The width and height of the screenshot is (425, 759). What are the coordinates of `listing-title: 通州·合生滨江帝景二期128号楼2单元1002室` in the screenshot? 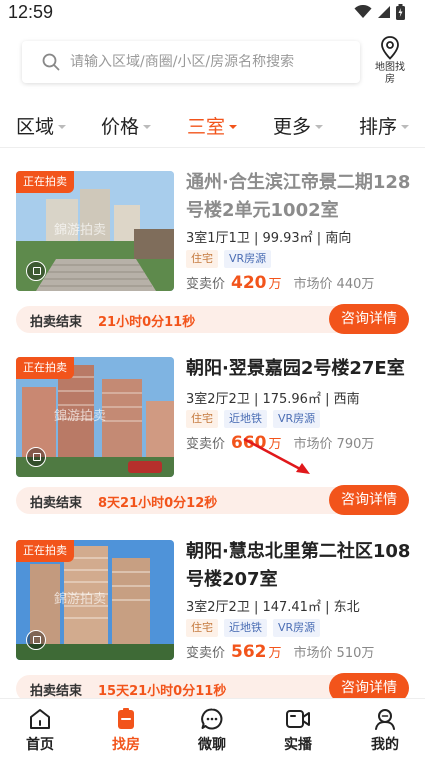 It's located at (298, 196).